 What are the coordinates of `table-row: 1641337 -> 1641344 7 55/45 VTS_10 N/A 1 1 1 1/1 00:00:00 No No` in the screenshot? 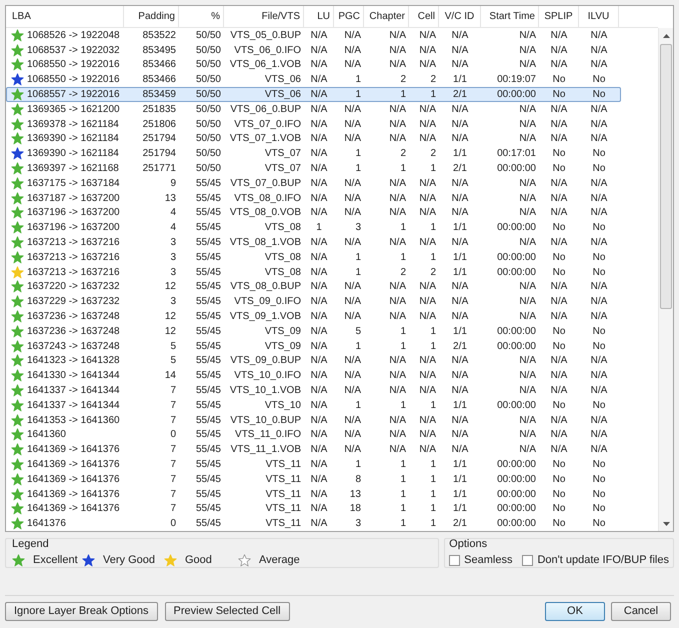 It's located at (332, 405).